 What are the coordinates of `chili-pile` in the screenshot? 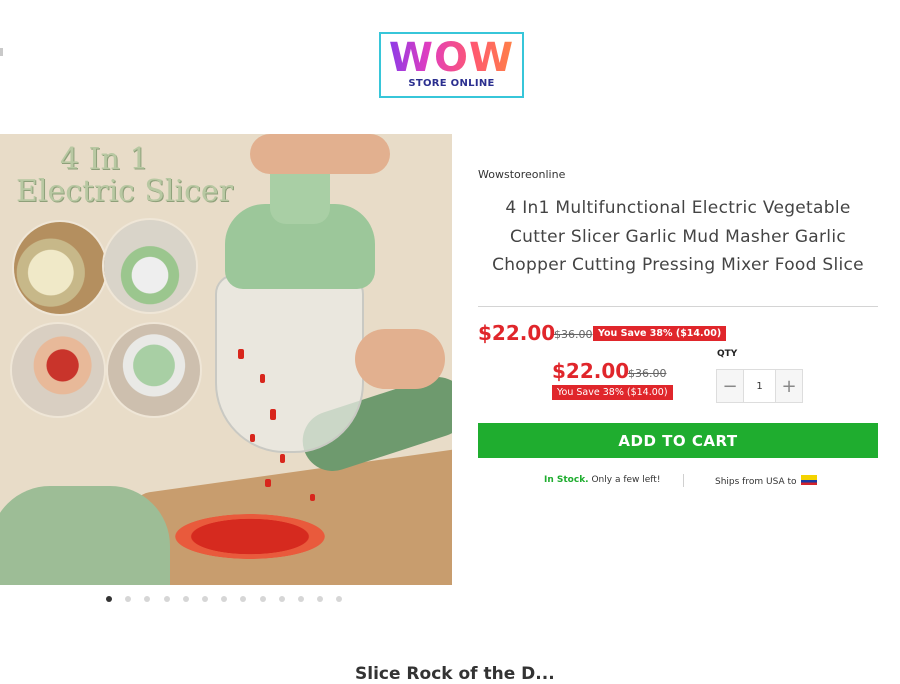 It's located at (250, 536).